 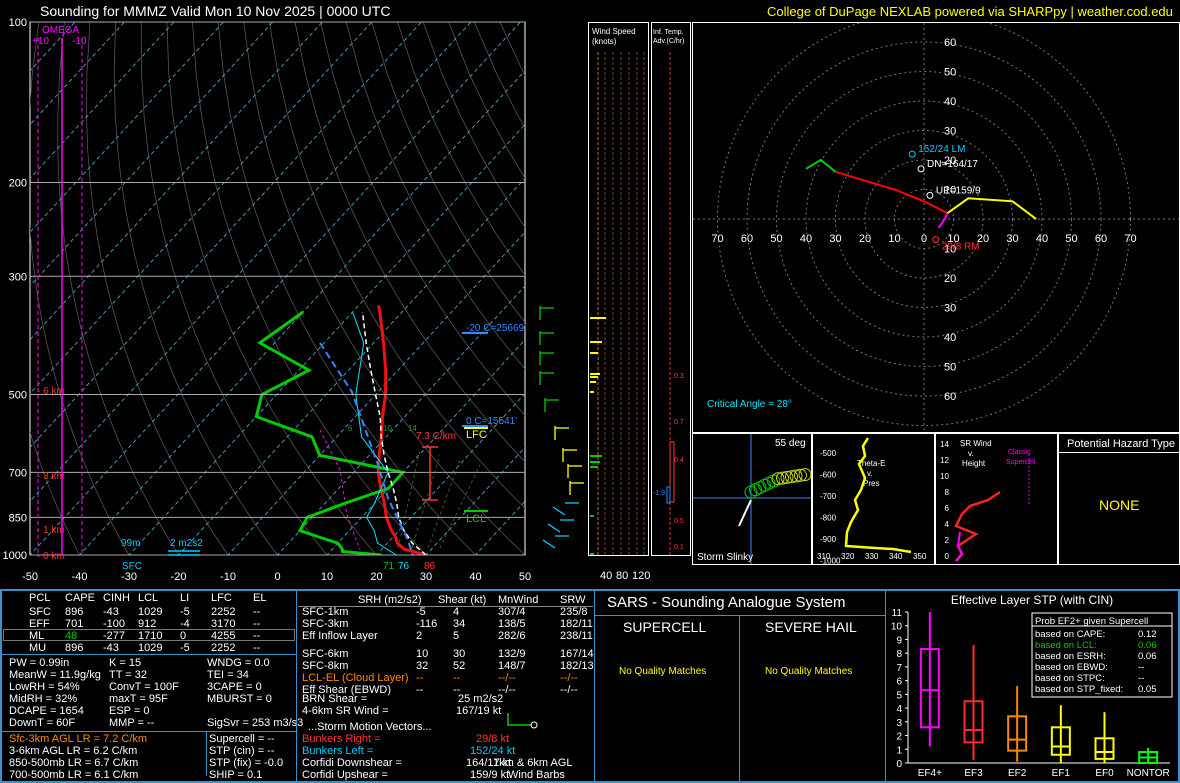 What do you see at coordinates (512, 612) in the screenshot?
I see `kin-cell: 307/4` at bounding box center [512, 612].